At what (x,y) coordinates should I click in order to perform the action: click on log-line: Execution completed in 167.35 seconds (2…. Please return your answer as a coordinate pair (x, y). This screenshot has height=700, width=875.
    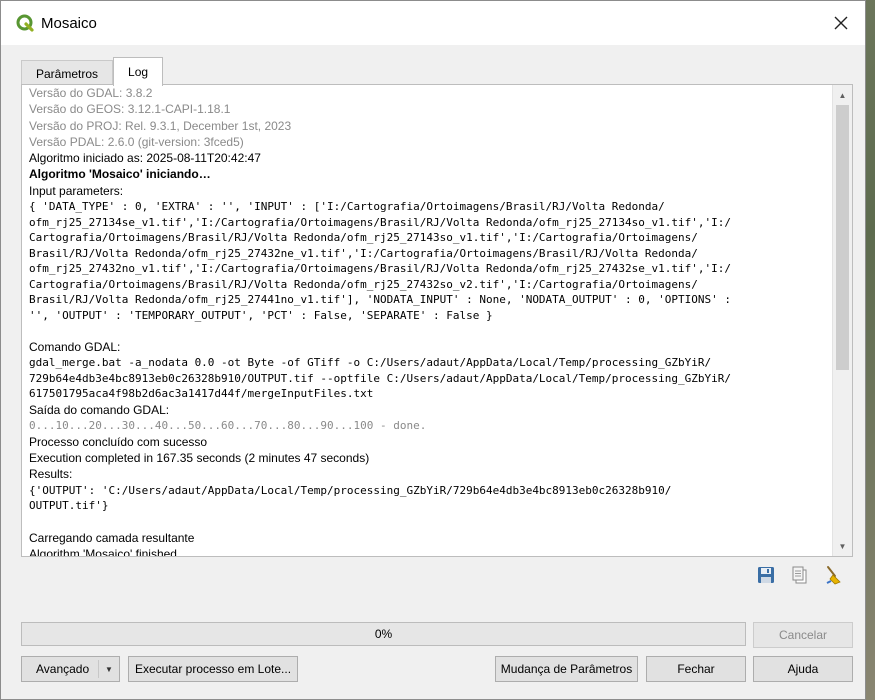
    Looking at the image, I should click on (199, 457).